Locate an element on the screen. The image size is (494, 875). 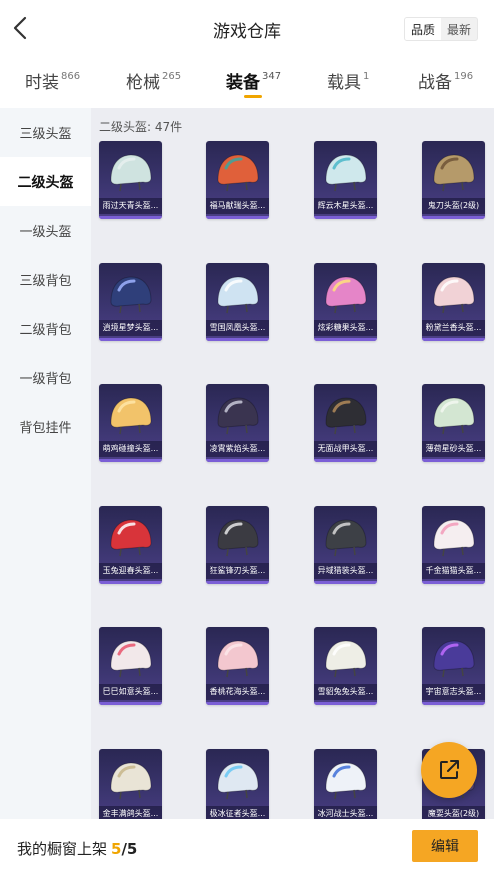
sidebar-item-backpack-charm: 背包挂件 is located at coordinates (45, 426).